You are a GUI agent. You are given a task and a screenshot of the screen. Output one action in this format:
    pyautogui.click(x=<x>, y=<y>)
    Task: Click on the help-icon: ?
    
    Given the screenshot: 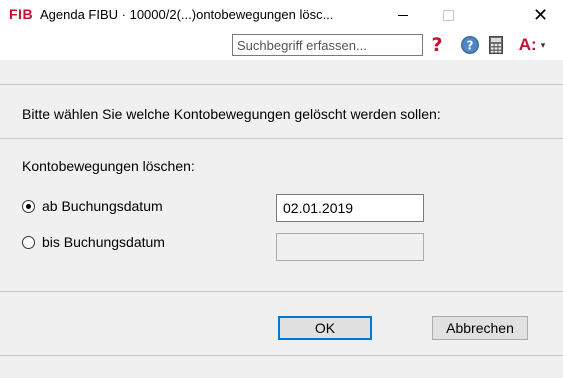 What is the action you would take?
    pyautogui.click(x=470, y=45)
    